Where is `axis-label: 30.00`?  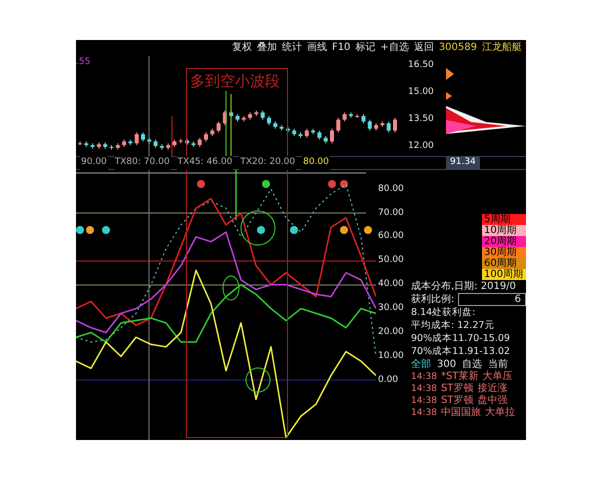 axis-label: 30.00 is located at coordinates (391, 308).